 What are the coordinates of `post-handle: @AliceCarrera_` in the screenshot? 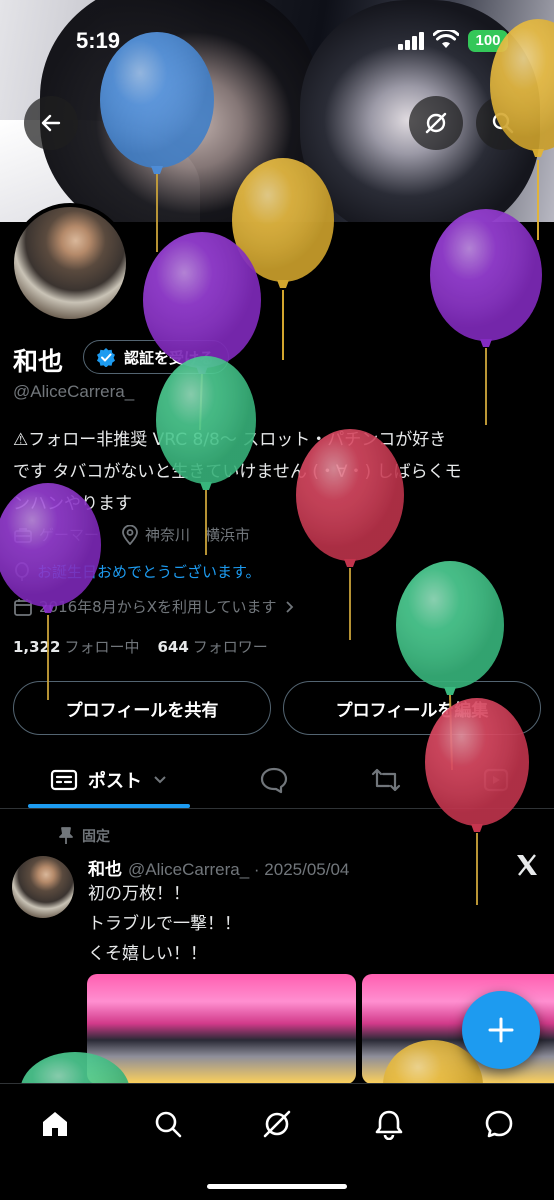 It's located at (189, 869).